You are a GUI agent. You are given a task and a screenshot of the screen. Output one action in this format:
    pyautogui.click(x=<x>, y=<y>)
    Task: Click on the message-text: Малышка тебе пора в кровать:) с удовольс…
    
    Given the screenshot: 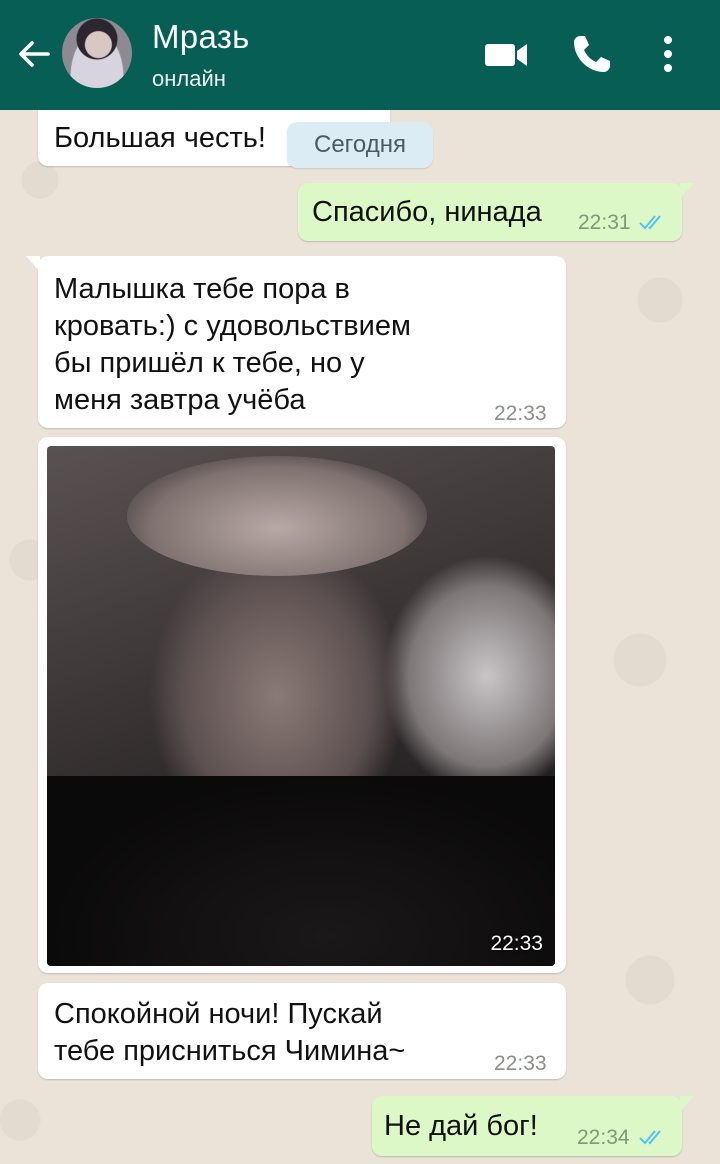 What is the action you would take?
    pyautogui.click(x=232, y=344)
    